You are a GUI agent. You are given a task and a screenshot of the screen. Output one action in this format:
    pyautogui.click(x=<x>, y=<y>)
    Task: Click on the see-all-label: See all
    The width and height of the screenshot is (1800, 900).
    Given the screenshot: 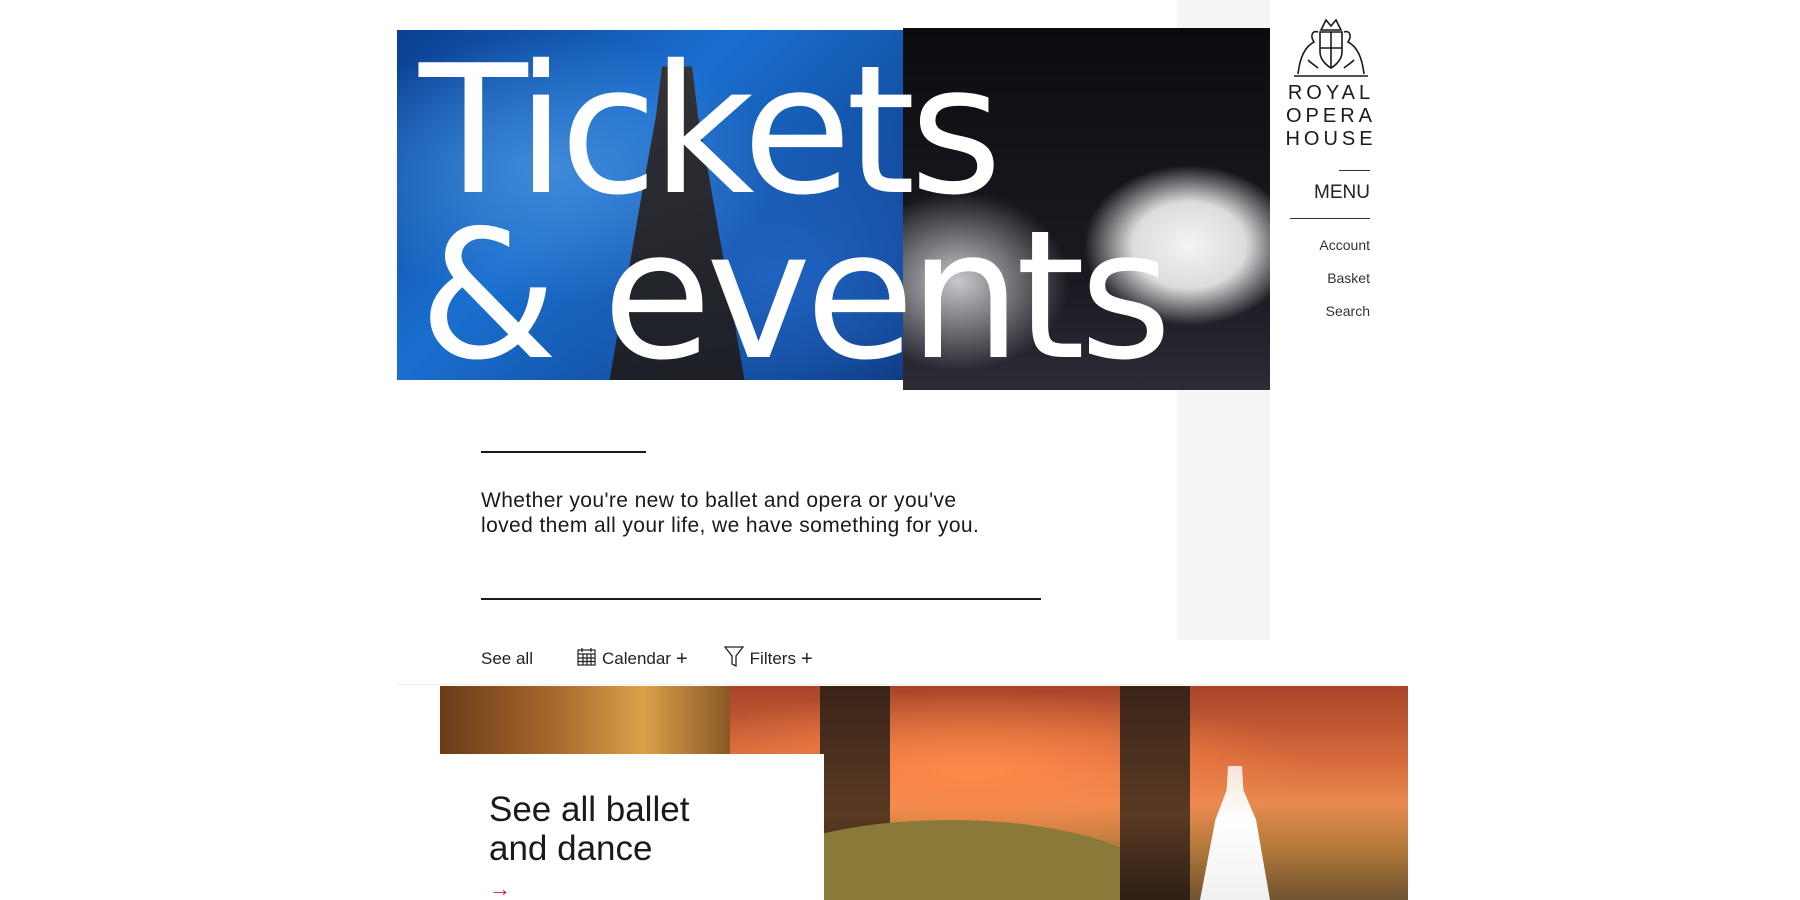 What is the action you would take?
    pyautogui.click(x=507, y=658)
    